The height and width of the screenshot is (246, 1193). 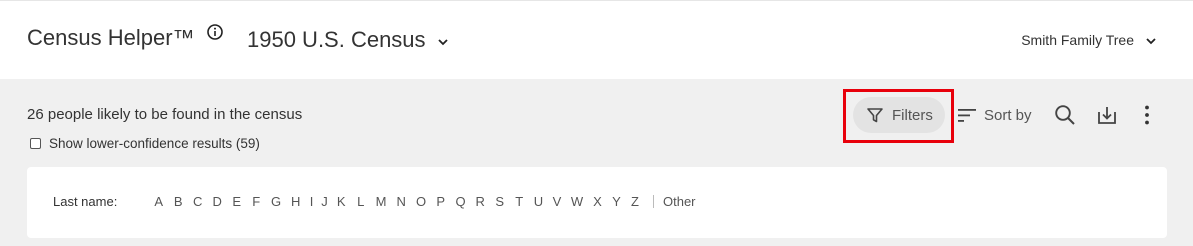 I want to click on filters-highlight-box, so click(x=898, y=116).